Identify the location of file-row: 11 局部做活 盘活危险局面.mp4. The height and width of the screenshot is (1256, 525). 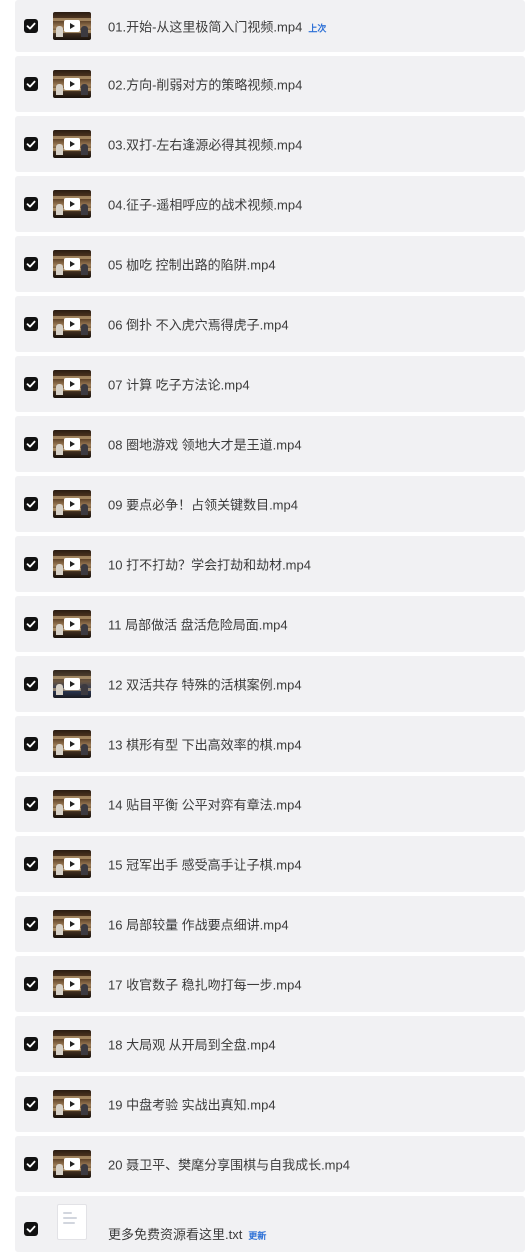
(270, 624).